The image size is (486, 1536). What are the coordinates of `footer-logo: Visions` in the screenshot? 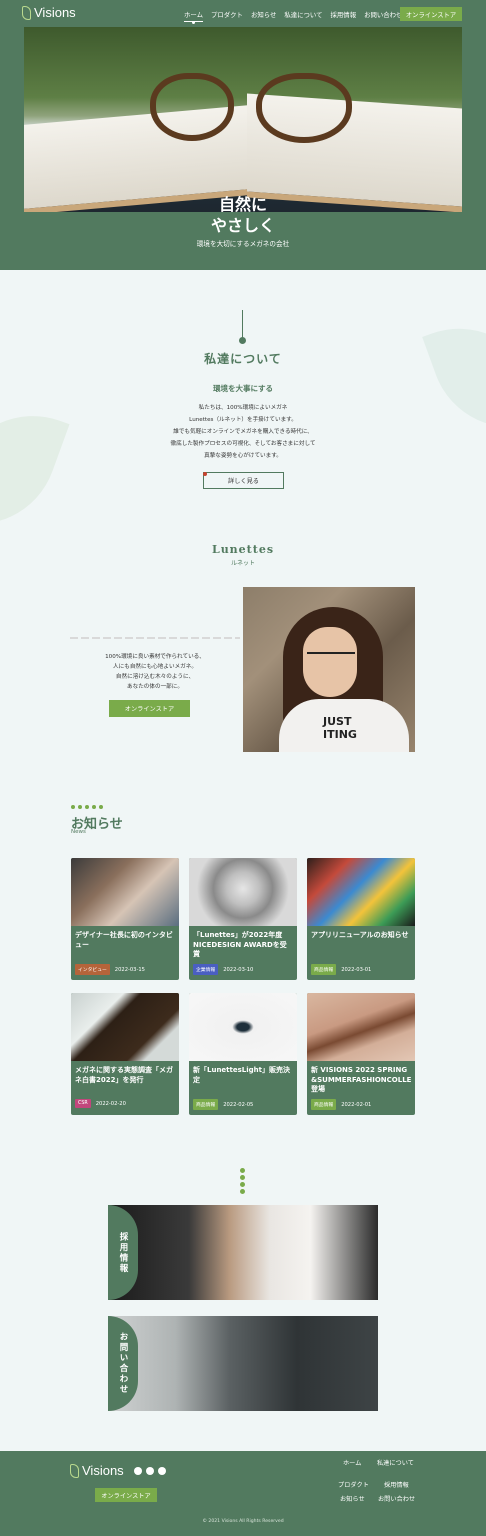 It's located at (97, 1470).